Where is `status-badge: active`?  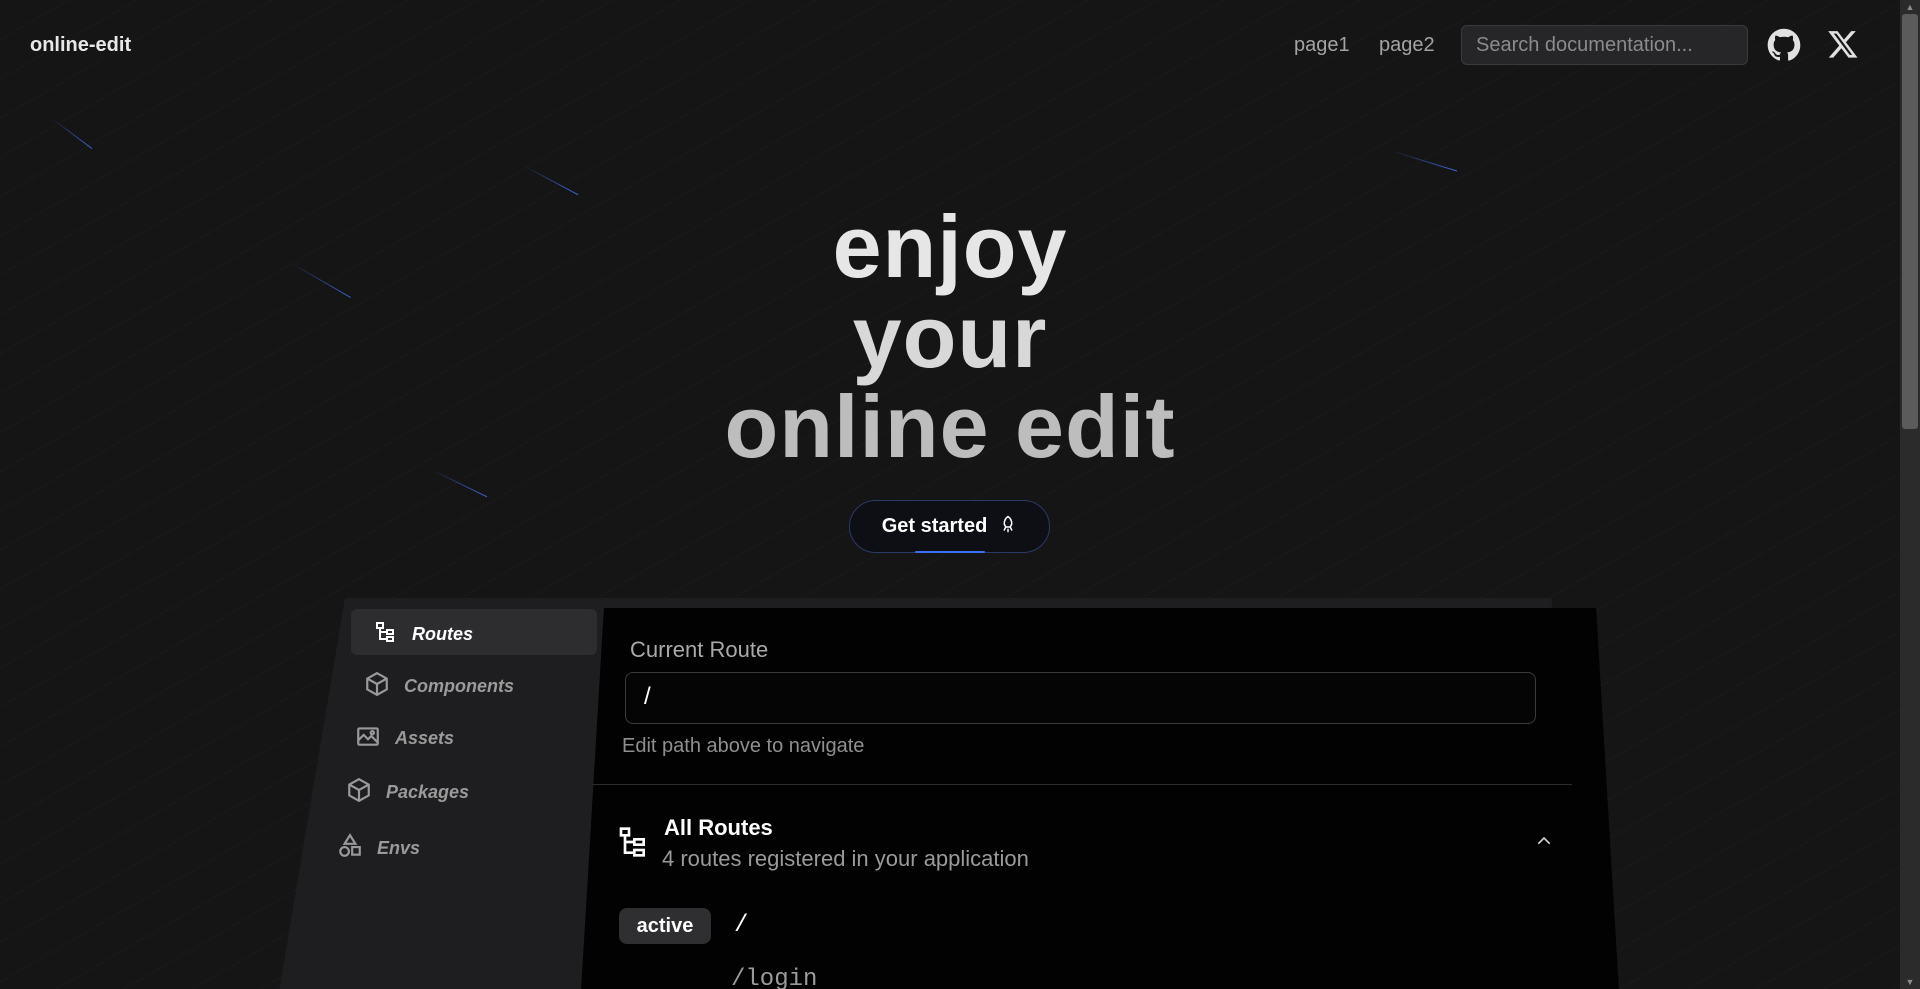 status-badge: active is located at coordinates (665, 926).